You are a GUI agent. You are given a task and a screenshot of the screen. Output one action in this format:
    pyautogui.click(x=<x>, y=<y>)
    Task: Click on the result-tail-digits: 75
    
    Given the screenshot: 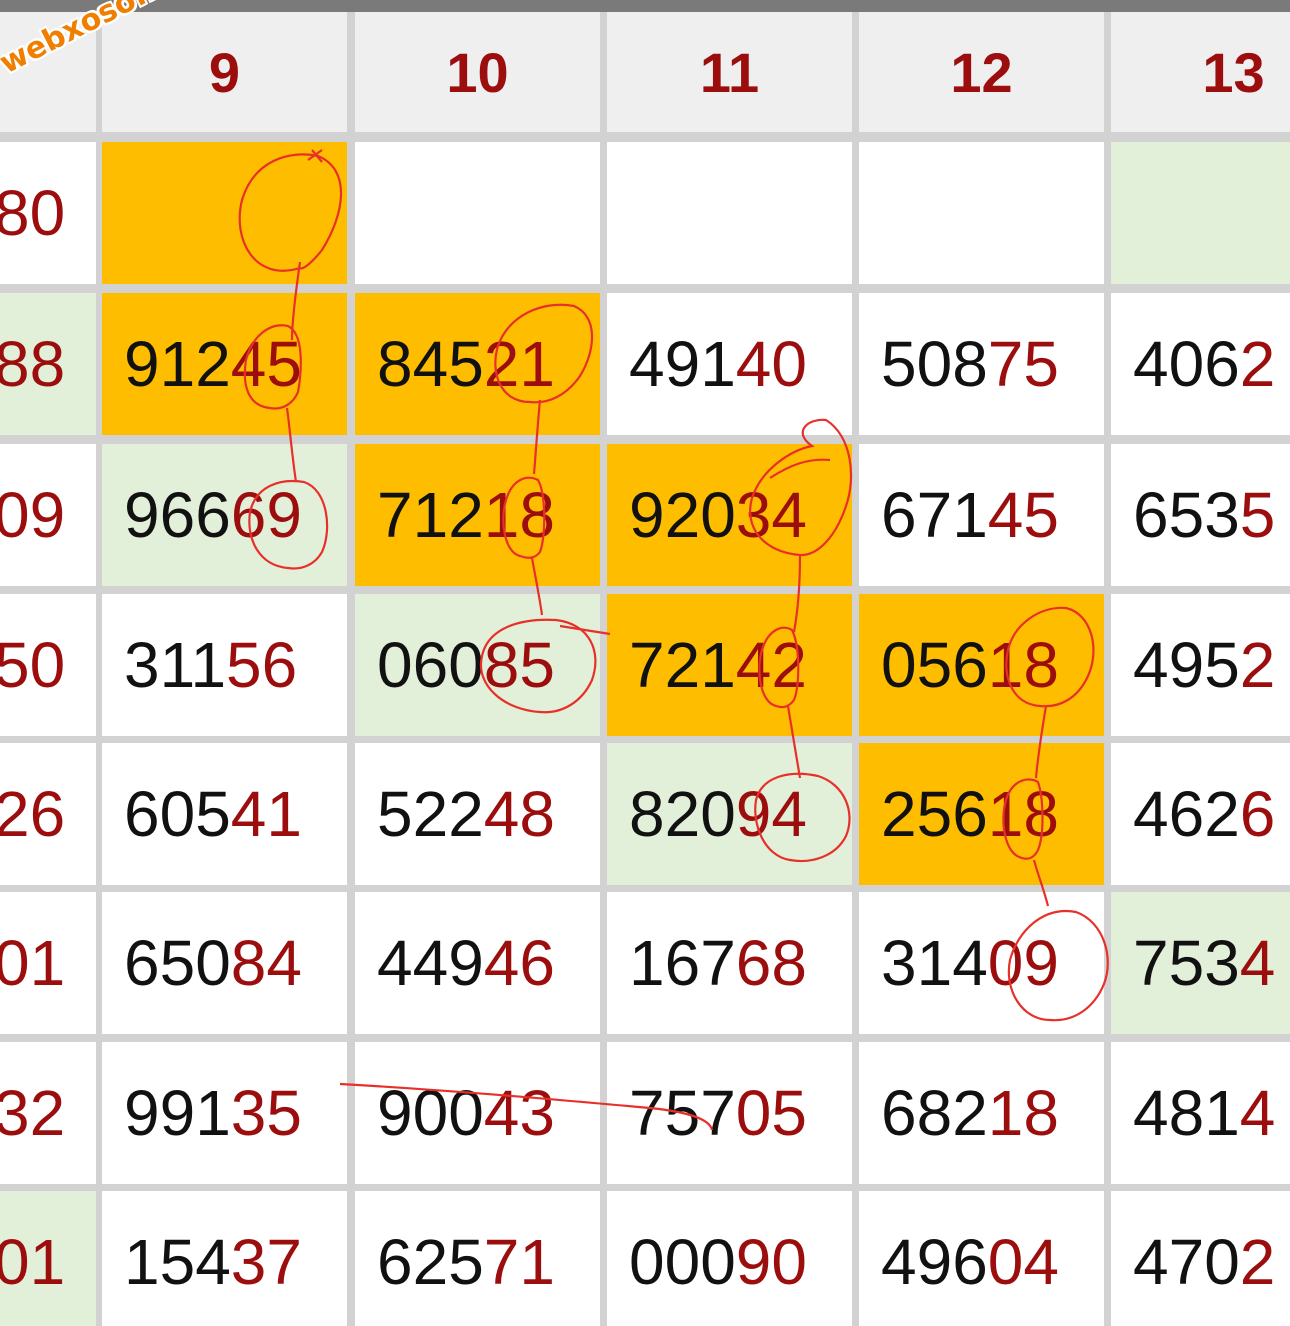 What is the action you would take?
    pyautogui.click(x=1023, y=364)
    